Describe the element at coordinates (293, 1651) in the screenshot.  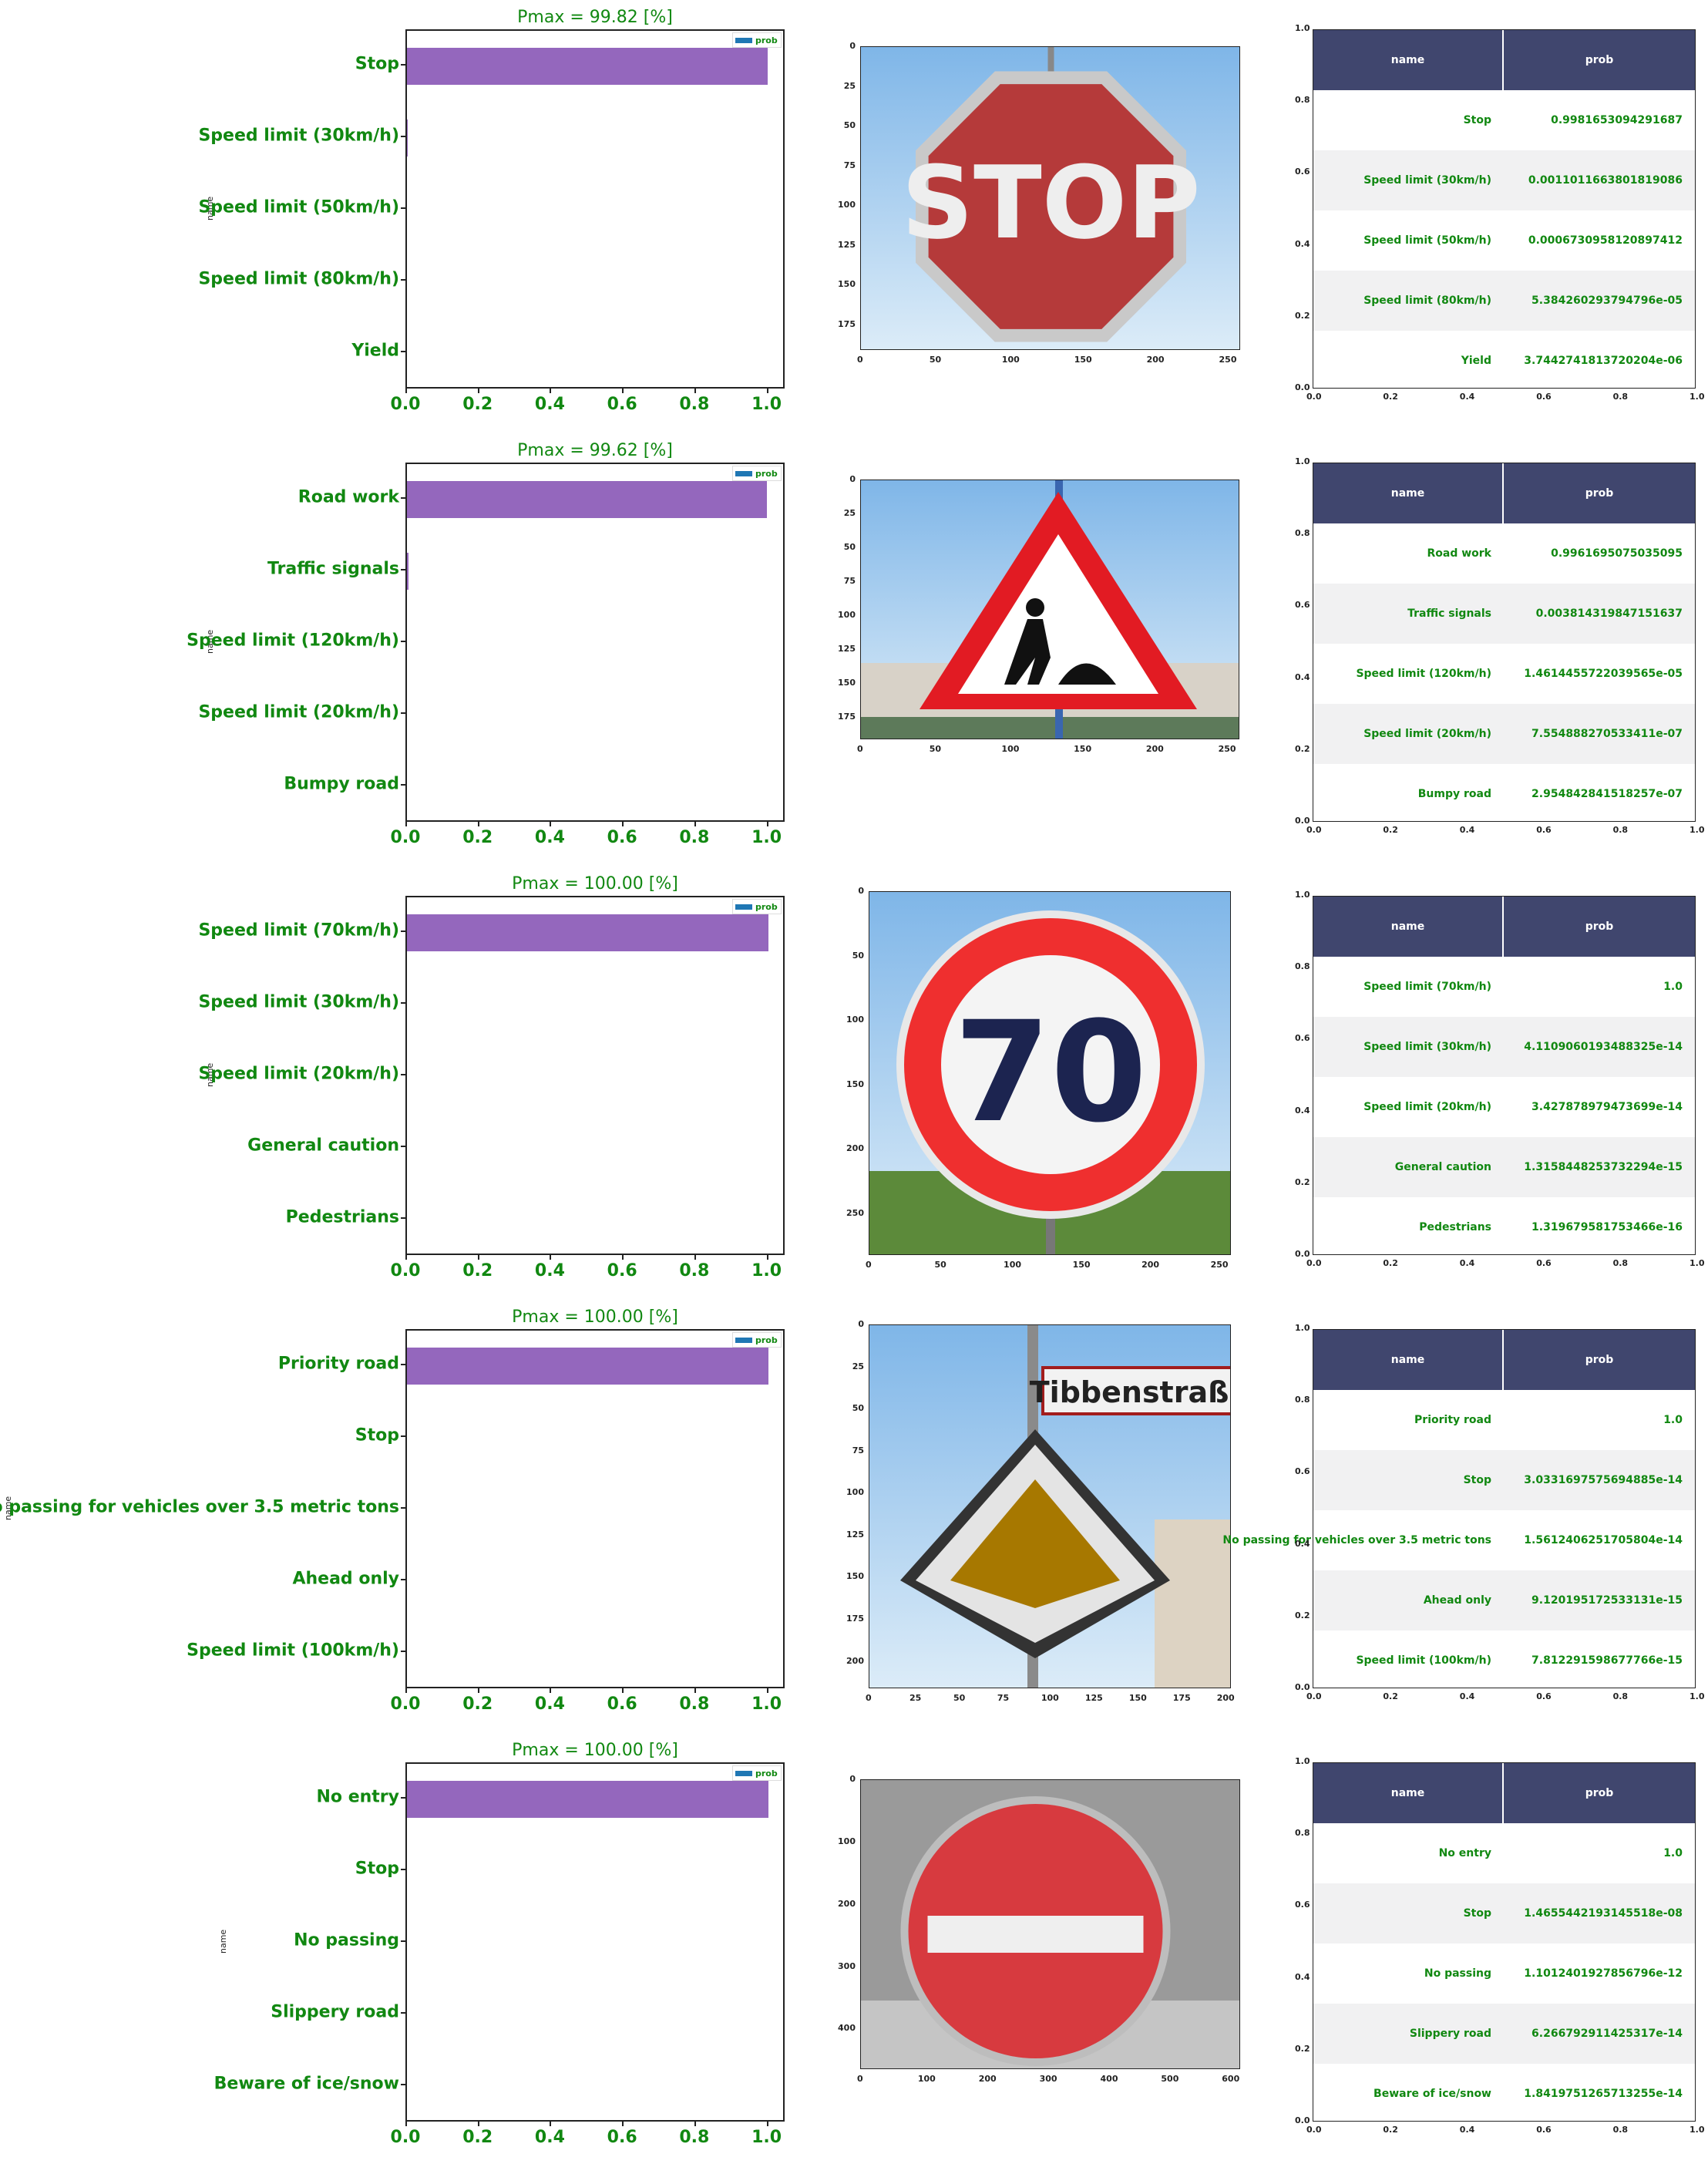
I see `category-label: Speed limit (100km/h)` at that location.